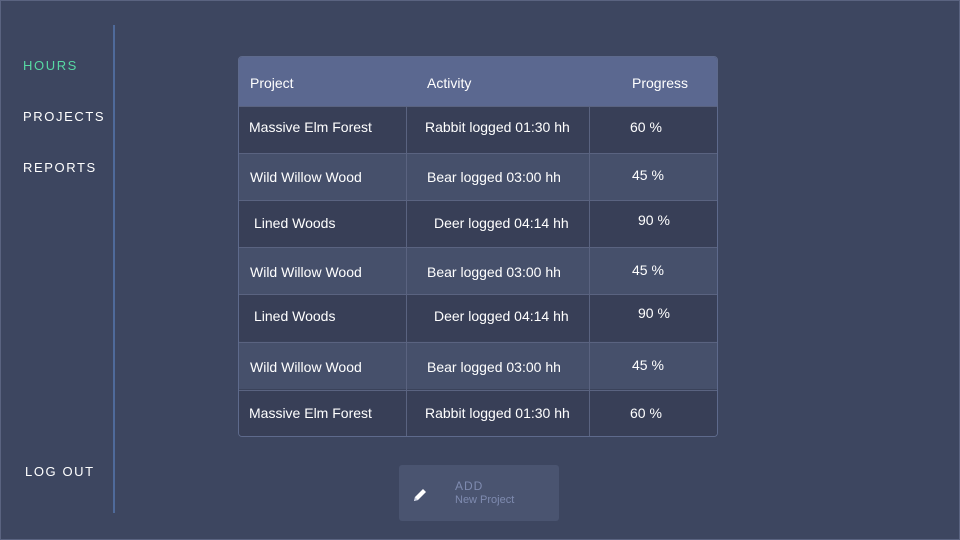 The image size is (960, 540). Describe the element at coordinates (60, 471) in the screenshot. I see `logout-button: LOG OUT` at that location.